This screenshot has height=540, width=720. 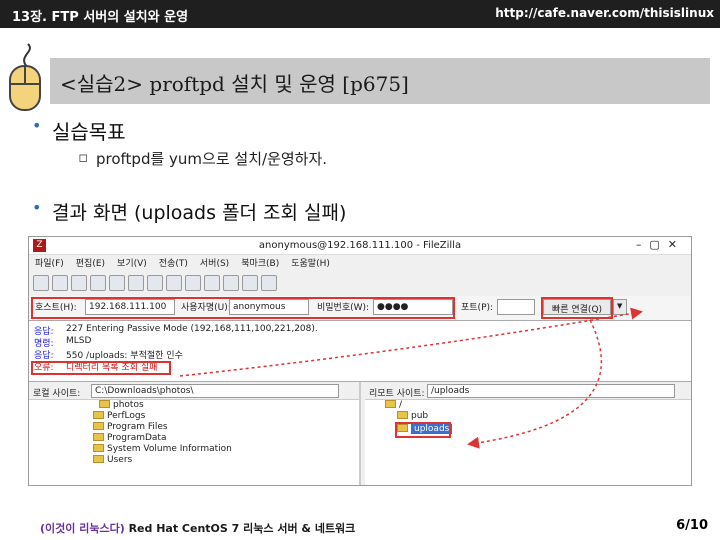 I want to click on host-label: 호스트(H):, so click(x=56, y=308).